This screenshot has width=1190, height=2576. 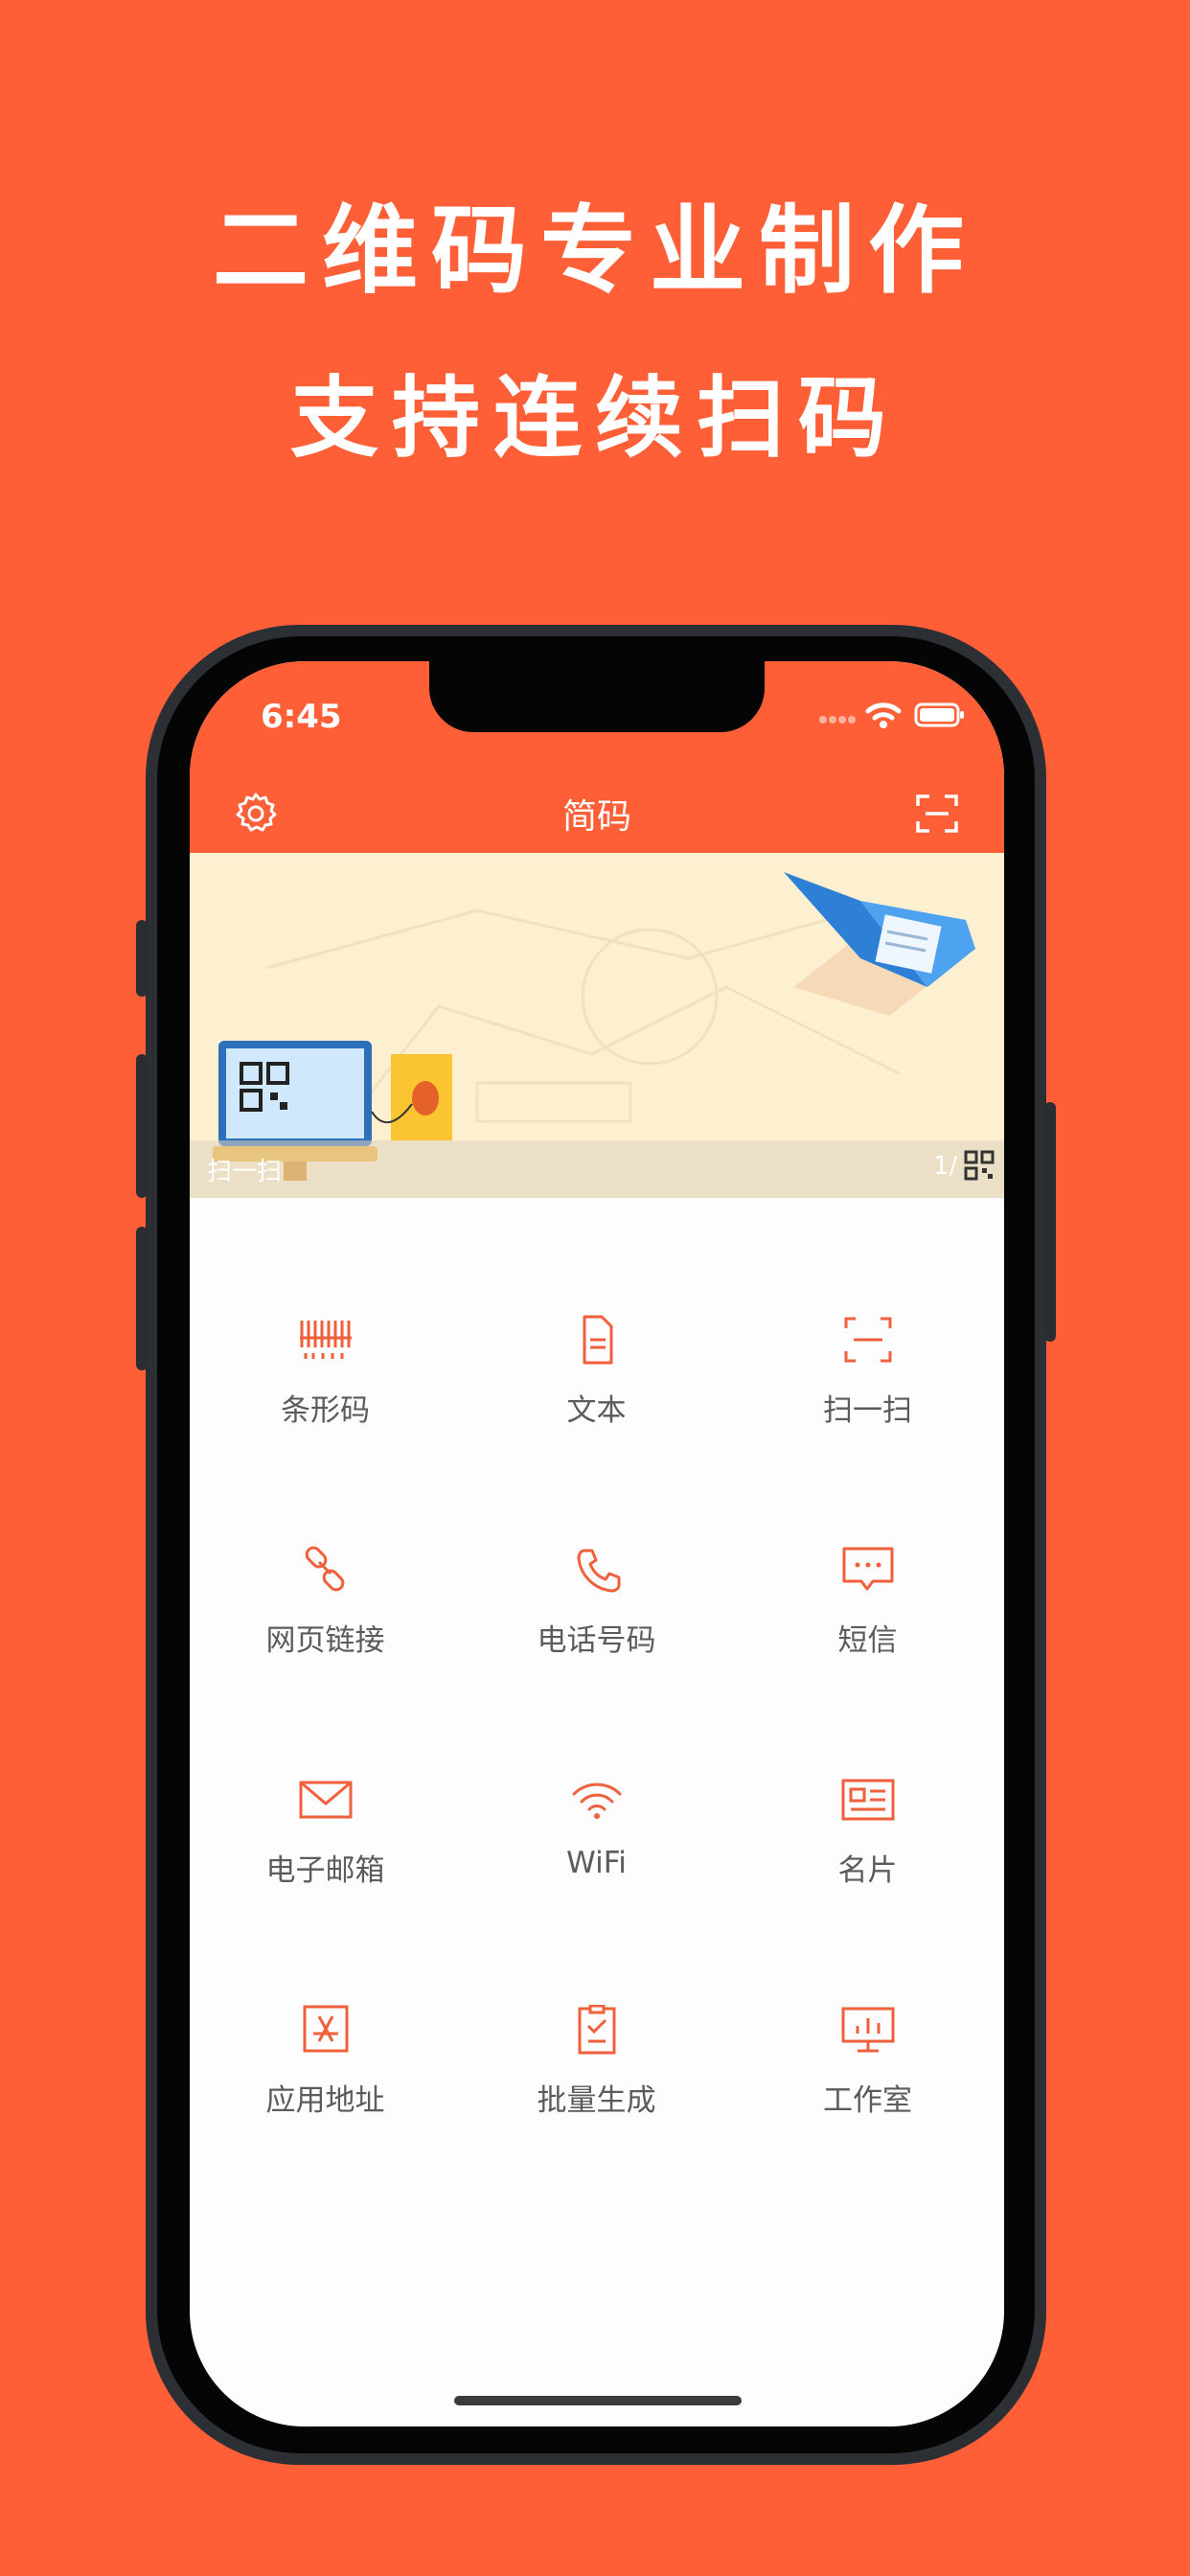 I want to click on banner-caption: 扫一扫, so click(x=245, y=1172).